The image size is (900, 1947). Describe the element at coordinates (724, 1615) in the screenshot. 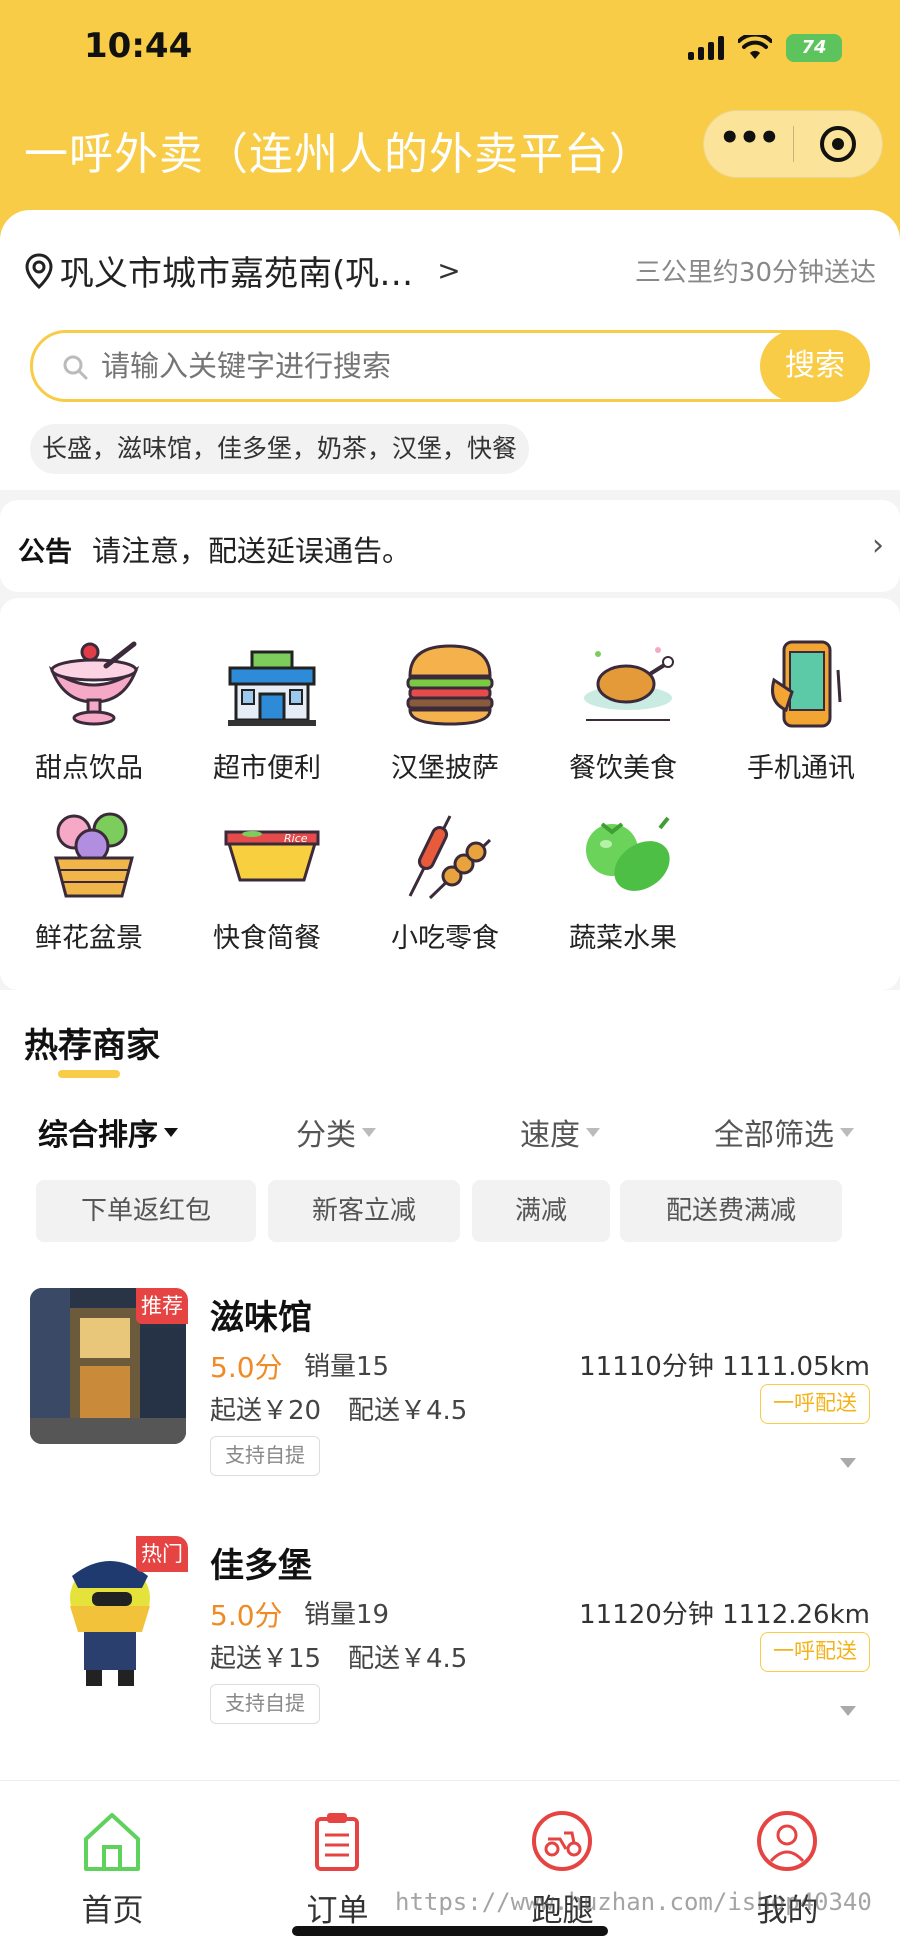

I see `shop-distance: 11120分钟 1112.26km` at that location.